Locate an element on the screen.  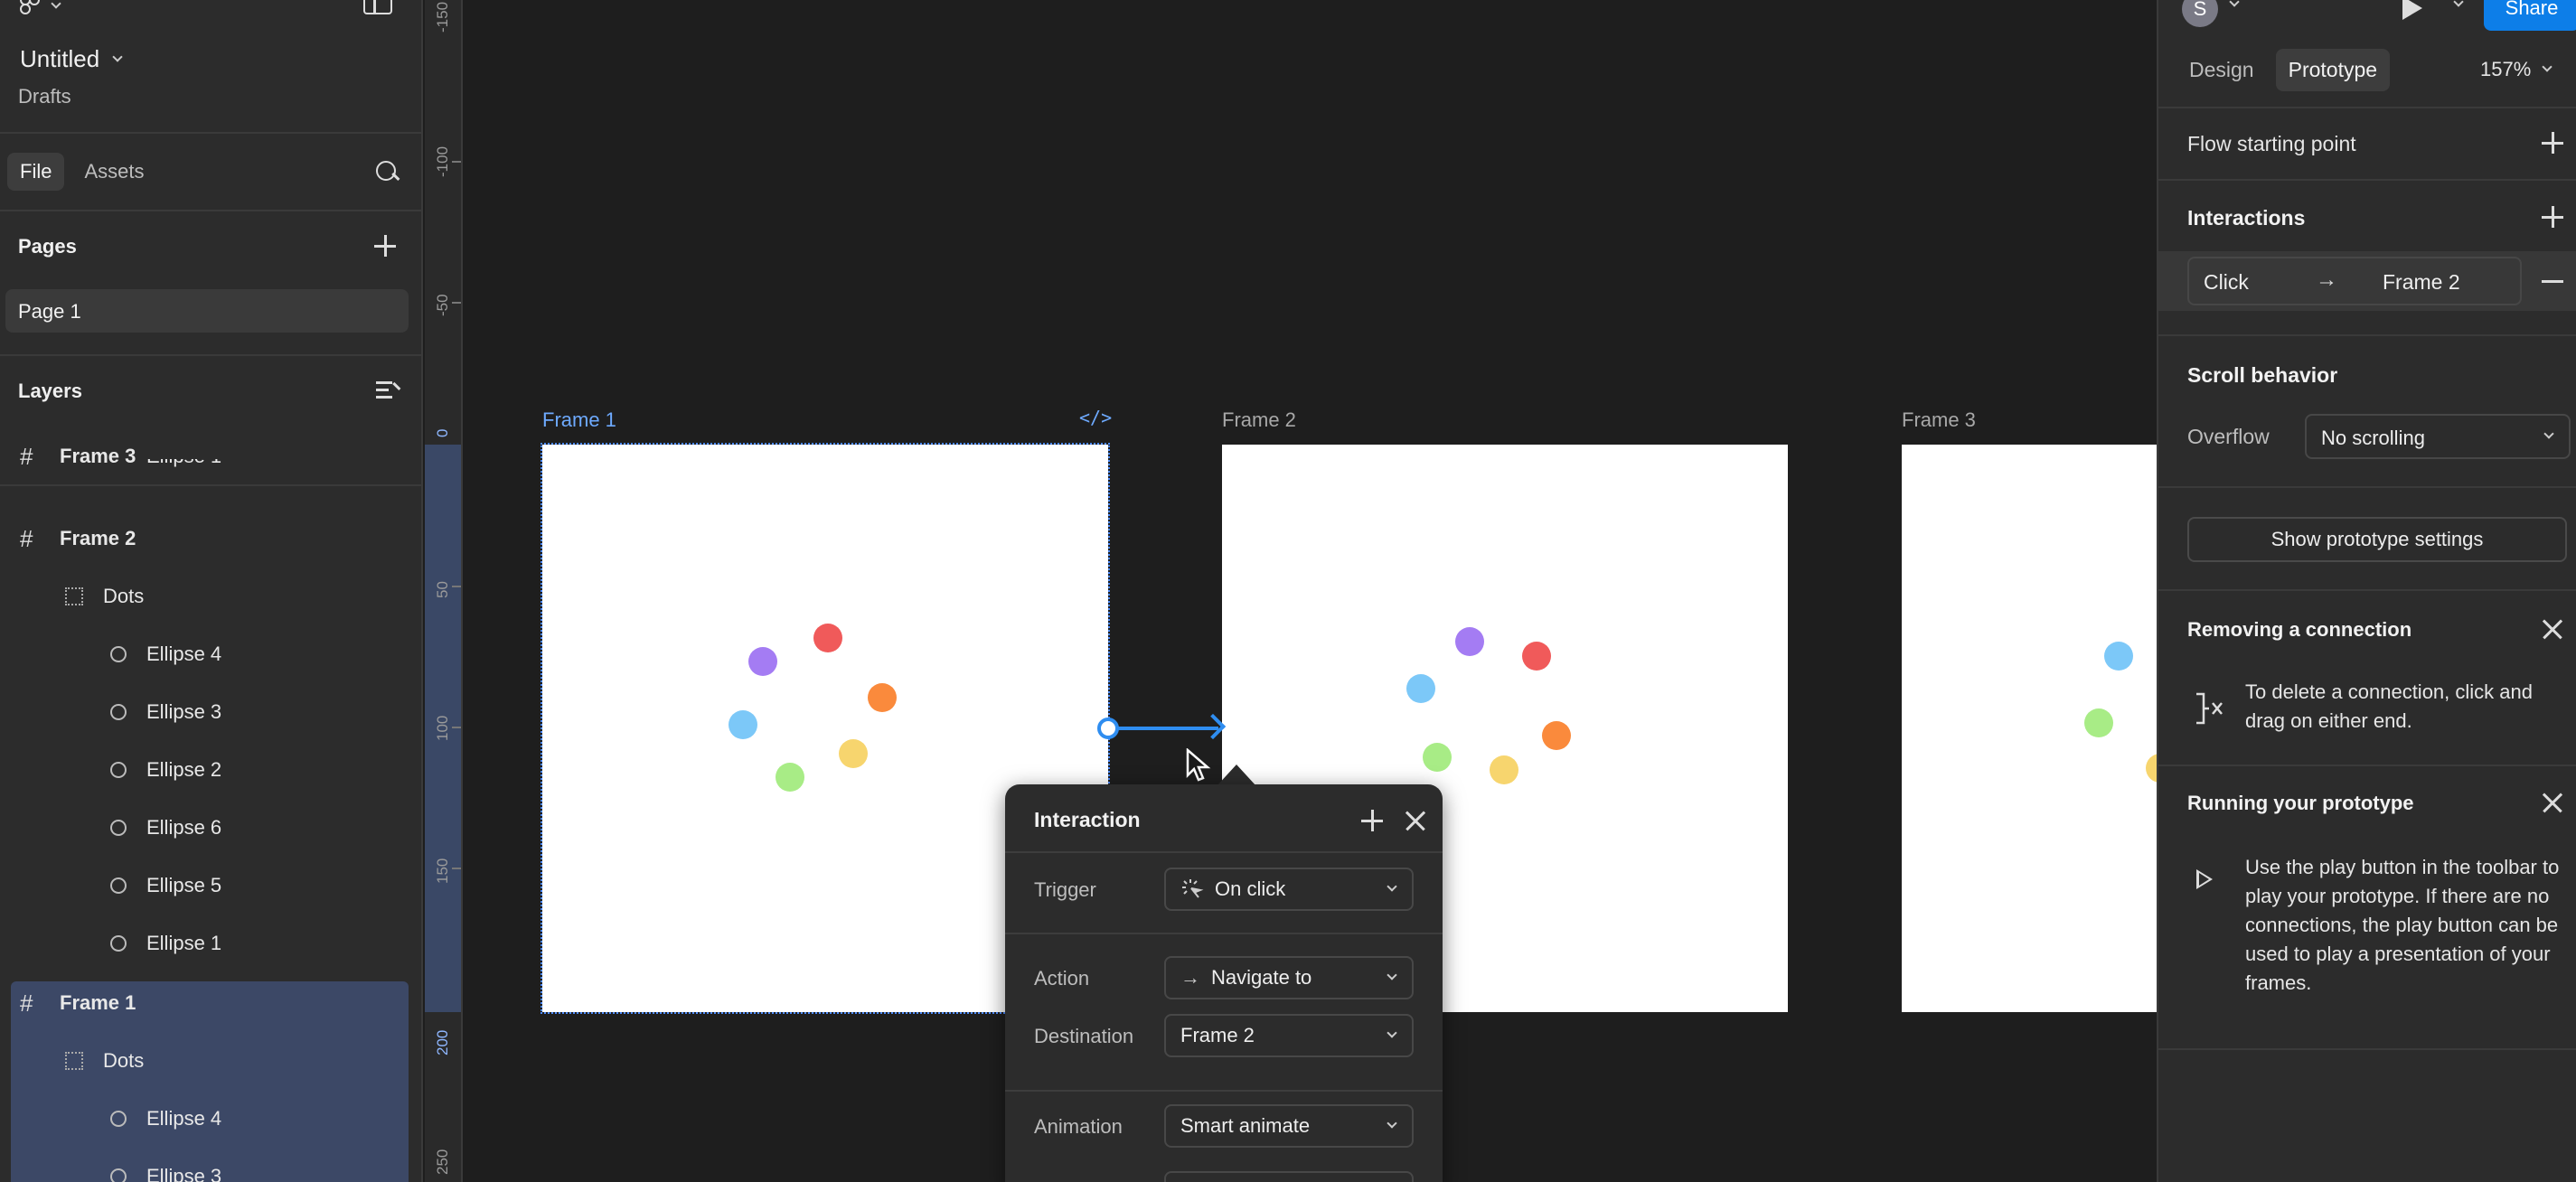
animation-easing-select is located at coordinates (1289, 1176).